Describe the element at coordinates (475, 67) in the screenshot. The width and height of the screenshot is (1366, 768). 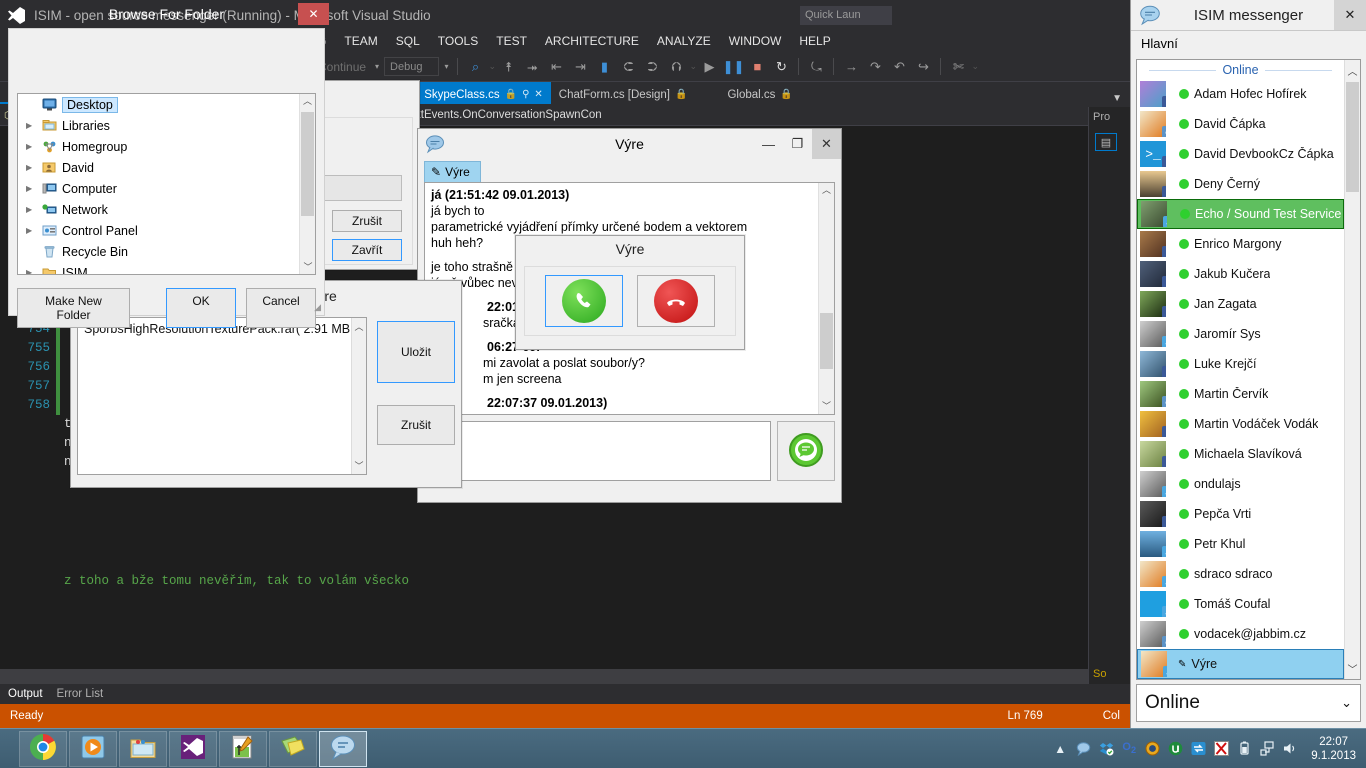
I see `find-icon: ⌕` at that location.